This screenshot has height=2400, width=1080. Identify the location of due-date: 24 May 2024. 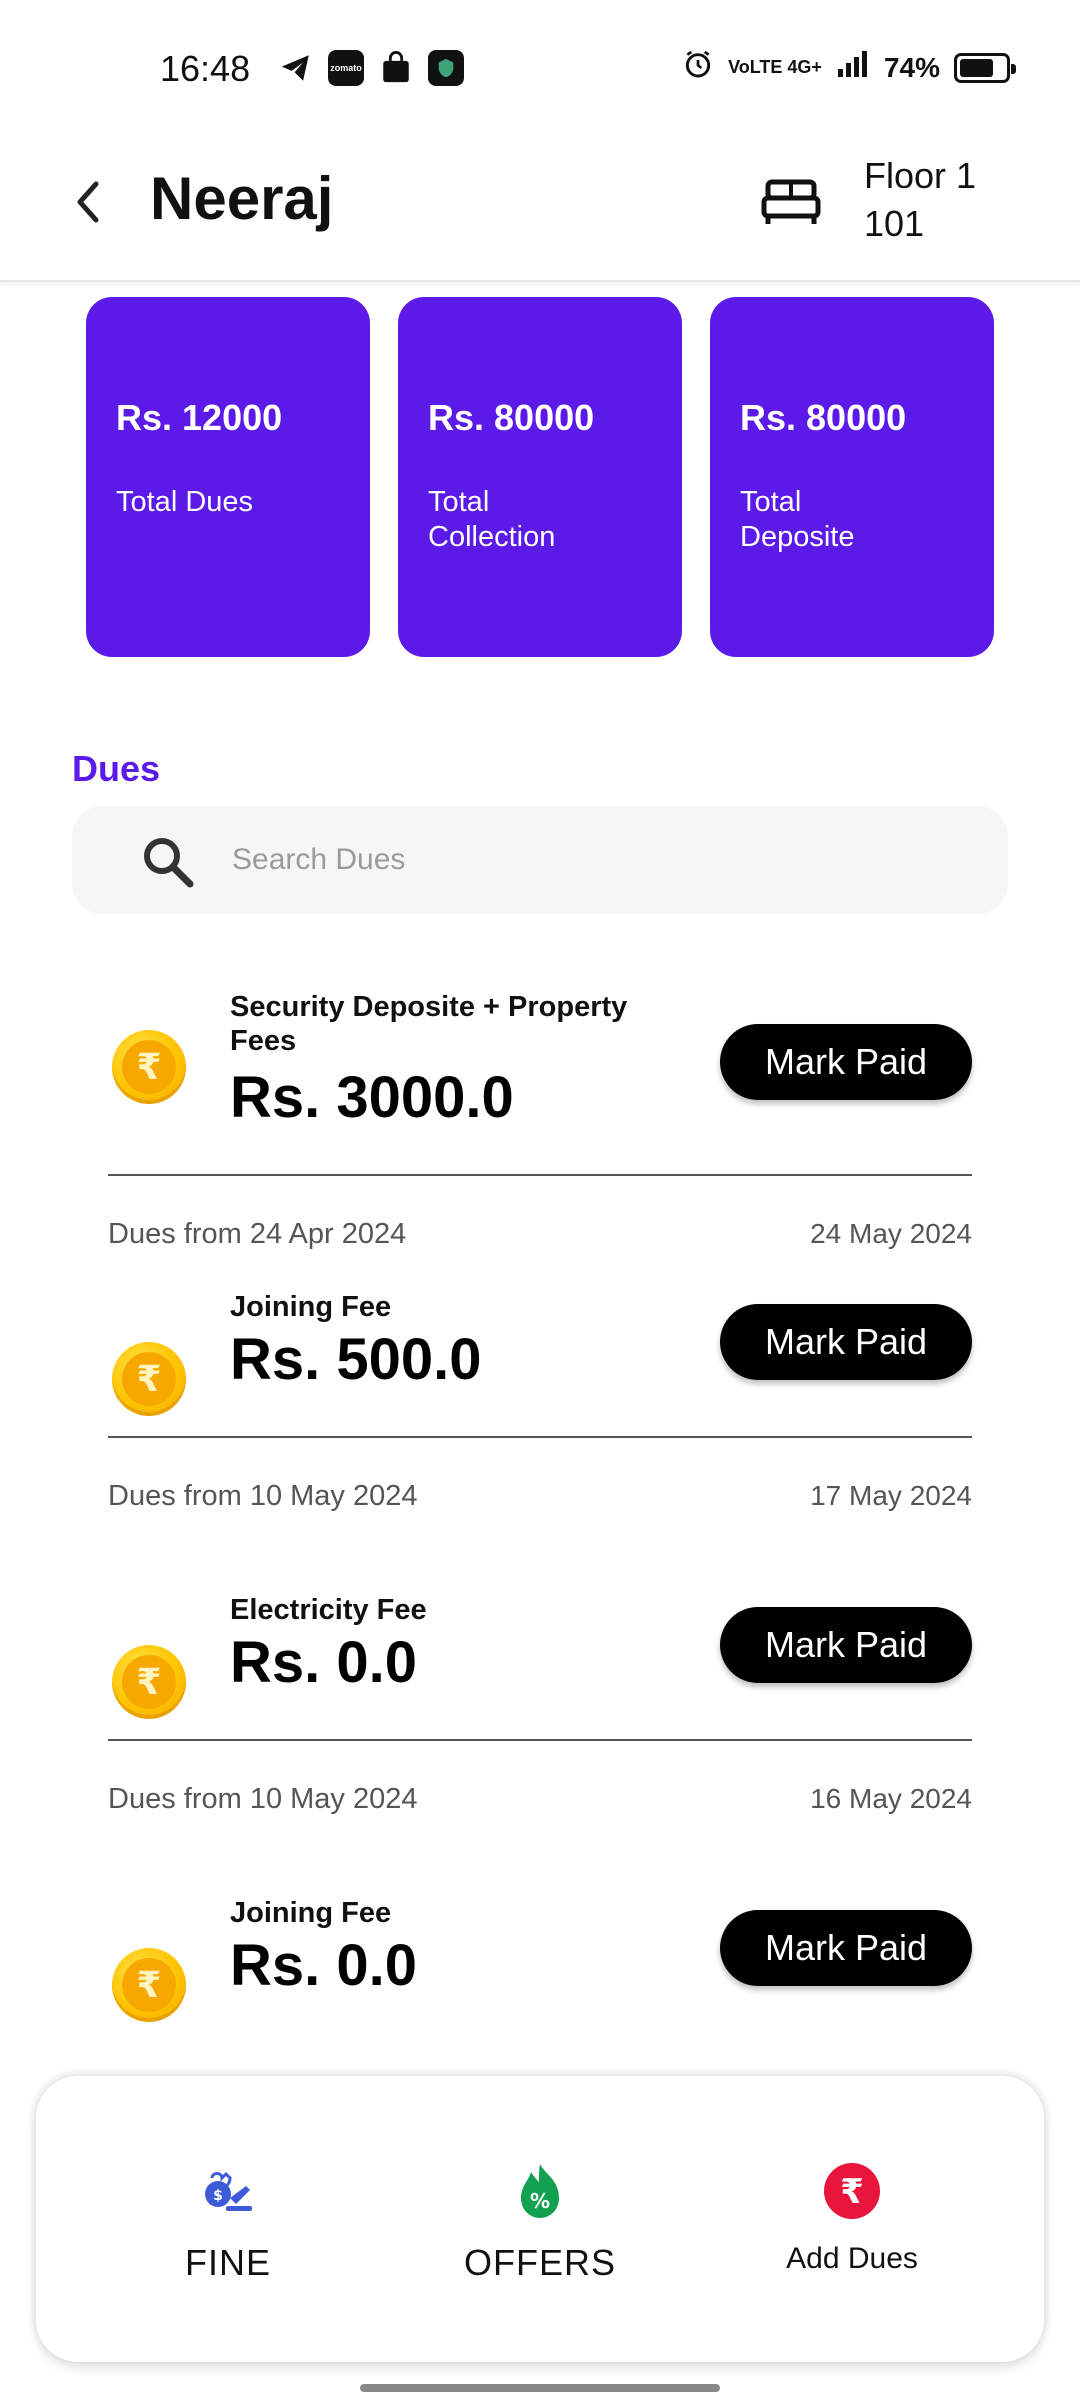
(891, 1233).